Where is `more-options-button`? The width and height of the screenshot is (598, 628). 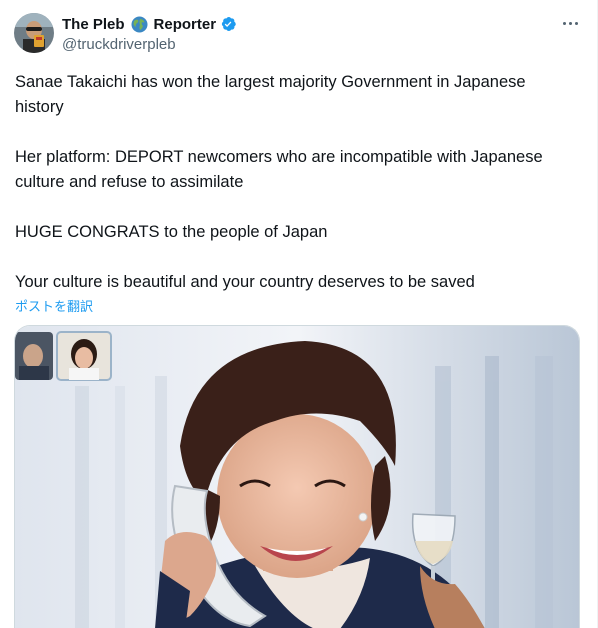 more-options-button is located at coordinates (570, 23).